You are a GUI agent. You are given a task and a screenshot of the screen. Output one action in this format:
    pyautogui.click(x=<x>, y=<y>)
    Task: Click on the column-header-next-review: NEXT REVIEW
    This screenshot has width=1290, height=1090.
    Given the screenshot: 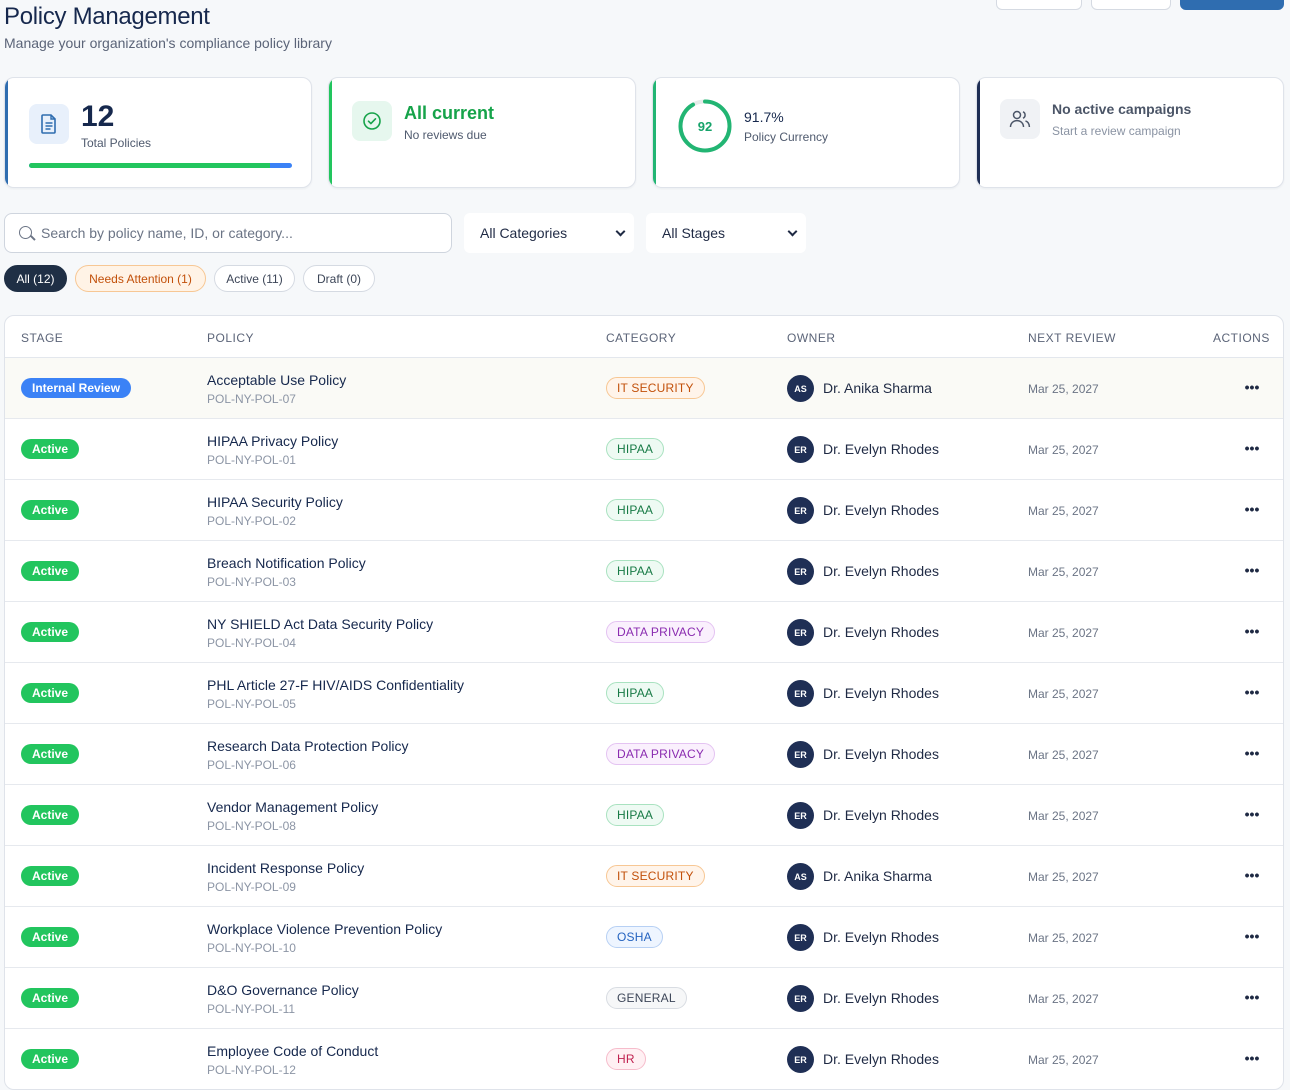 What is the action you would take?
    pyautogui.click(x=1072, y=338)
    